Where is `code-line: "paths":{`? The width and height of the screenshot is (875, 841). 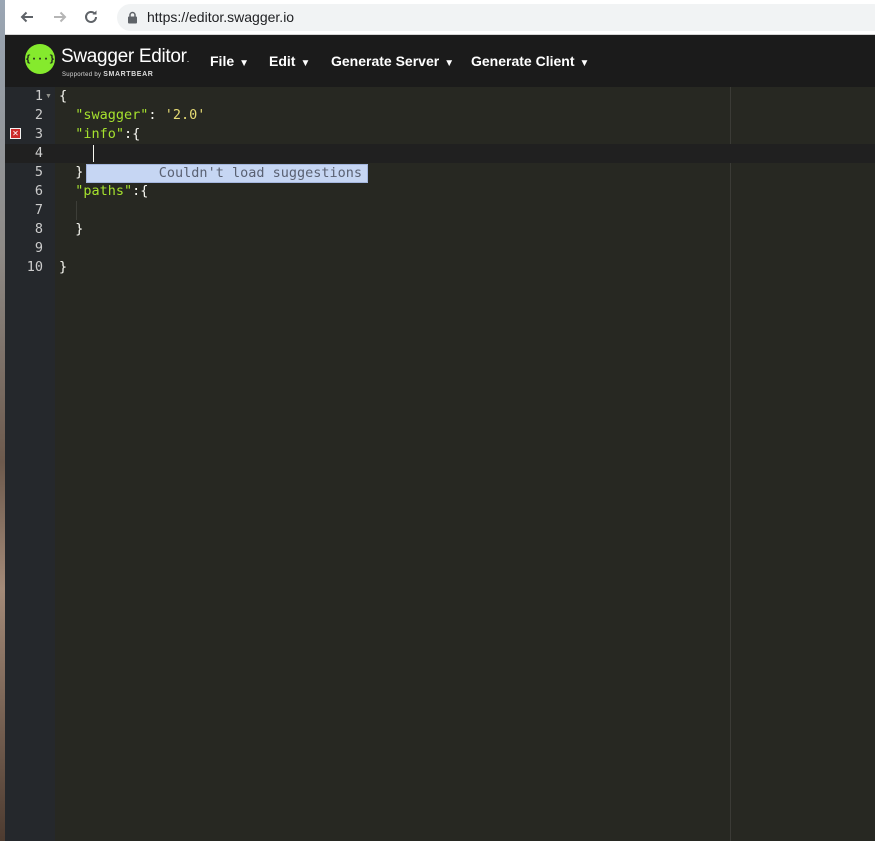 code-line: "paths":{ is located at coordinates (103, 191).